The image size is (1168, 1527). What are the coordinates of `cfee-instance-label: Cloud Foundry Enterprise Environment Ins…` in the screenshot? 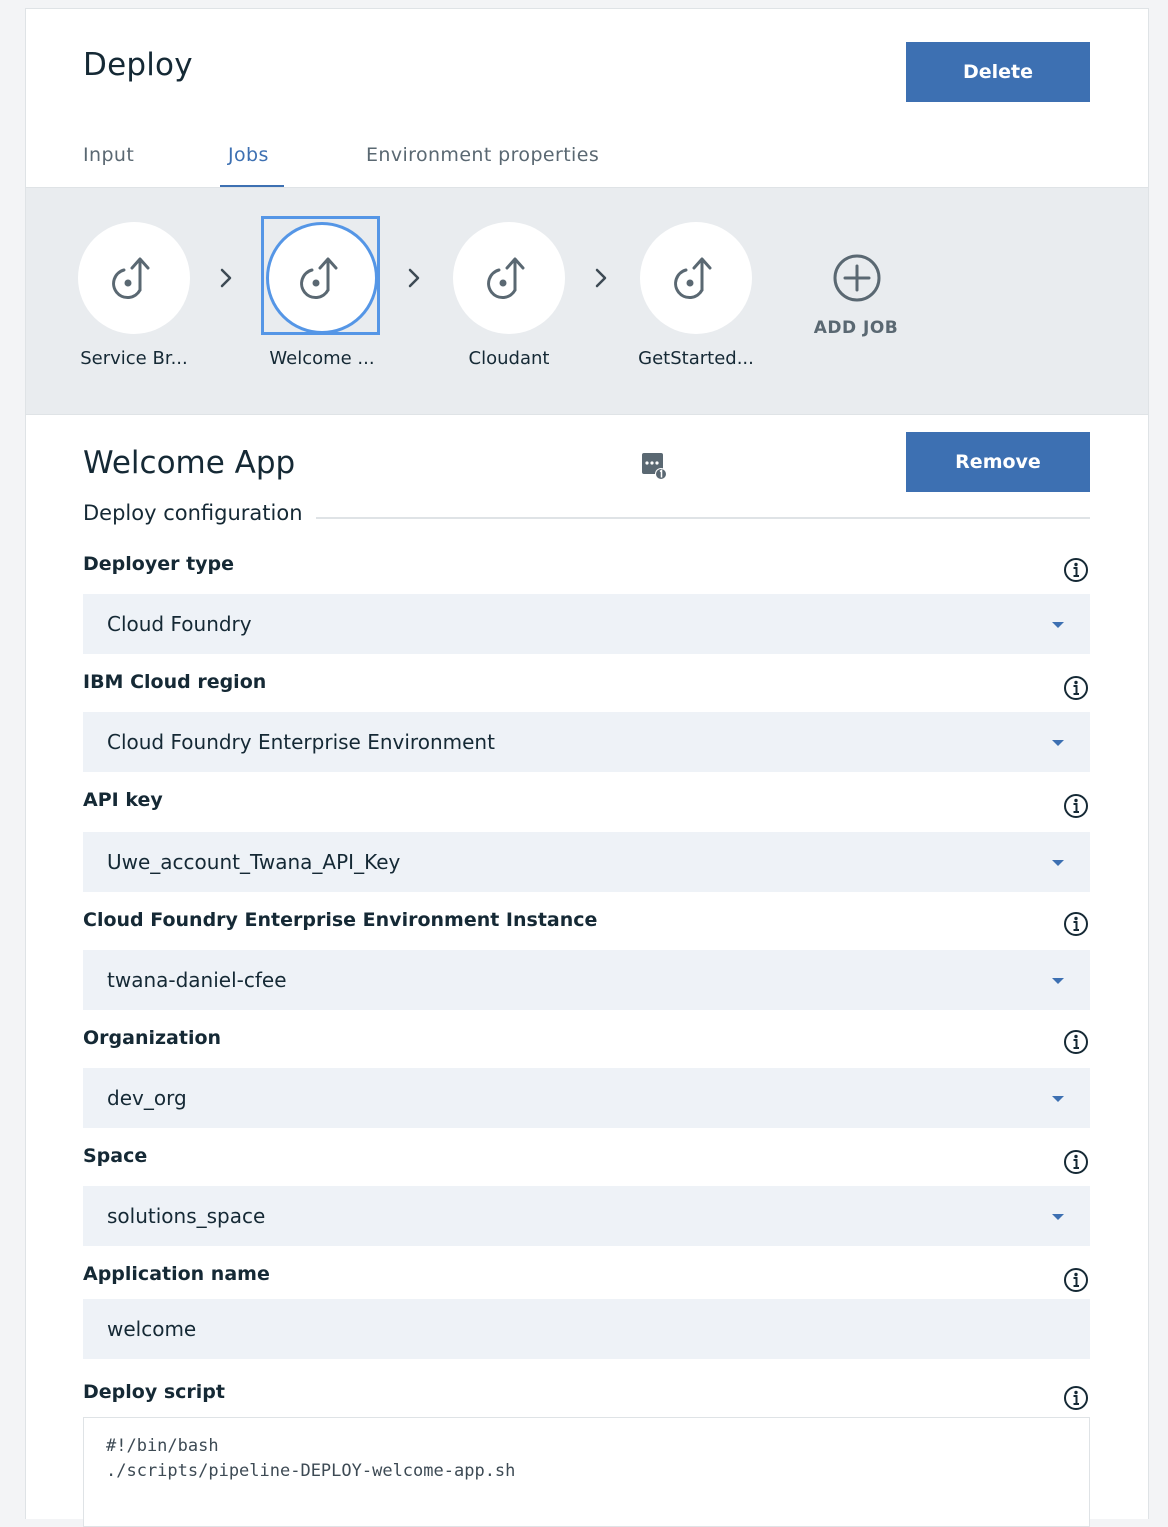 It's located at (340, 920).